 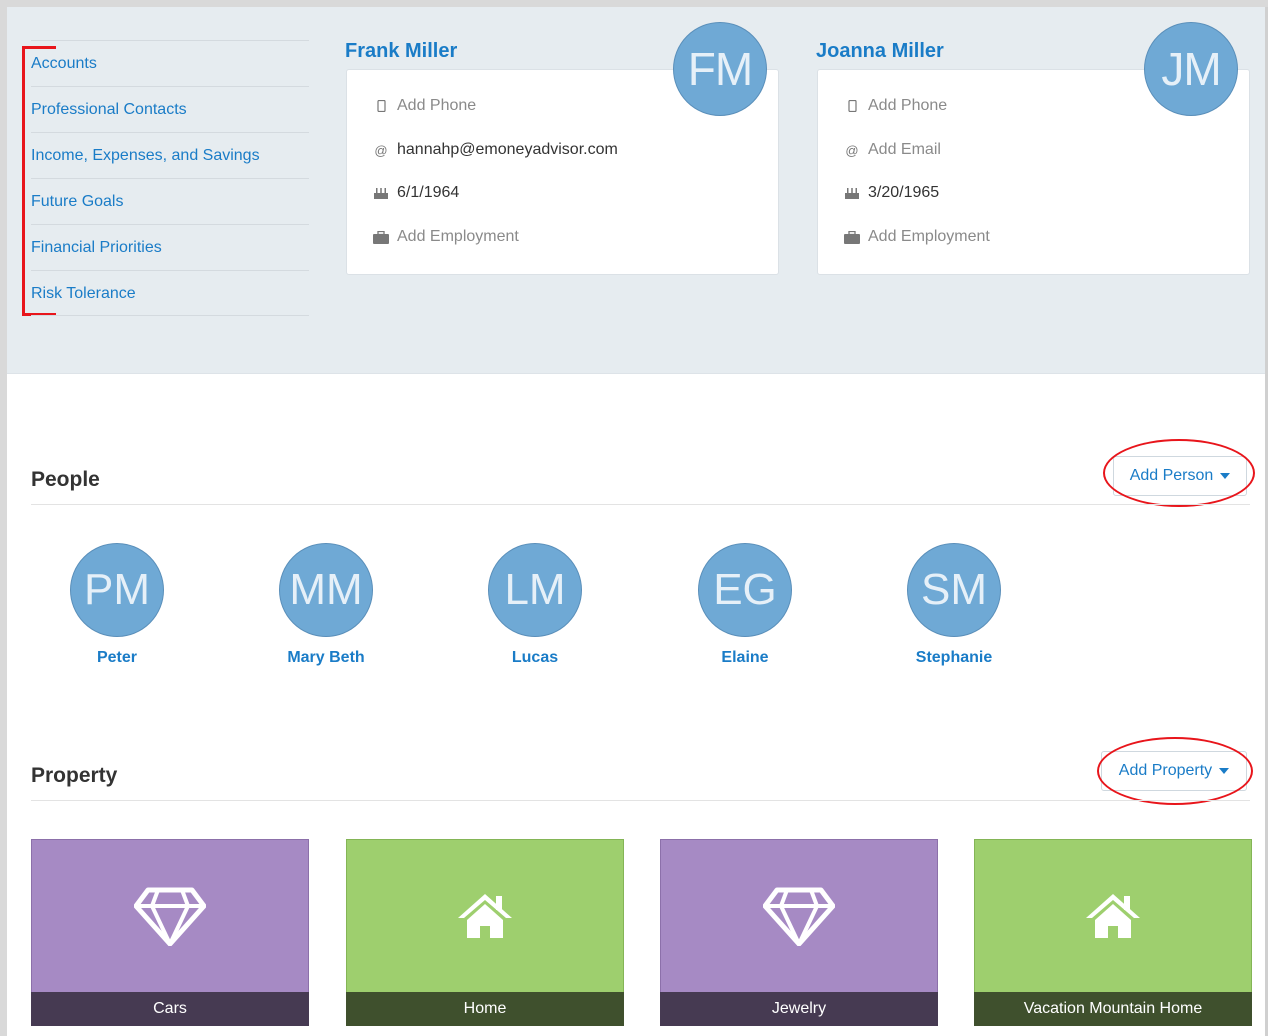 I want to click on person-name: Peter, so click(x=117, y=658).